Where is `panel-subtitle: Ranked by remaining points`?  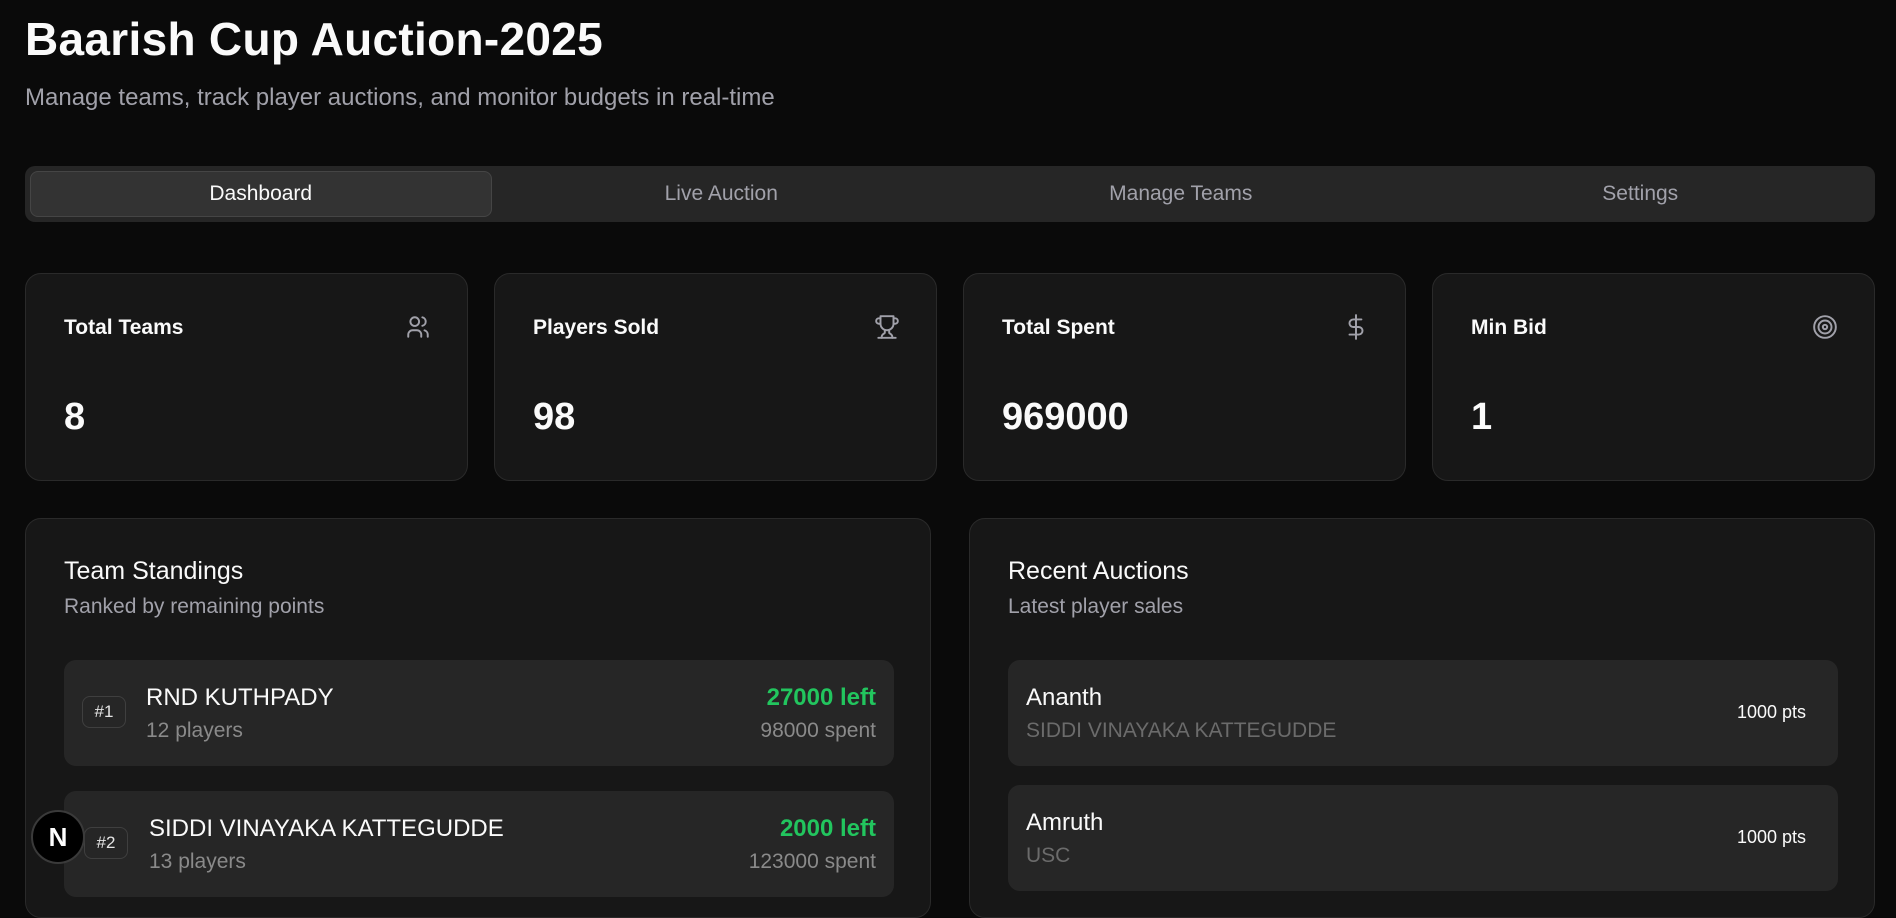
panel-subtitle: Ranked by remaining points is located at coordinates (194, 606).